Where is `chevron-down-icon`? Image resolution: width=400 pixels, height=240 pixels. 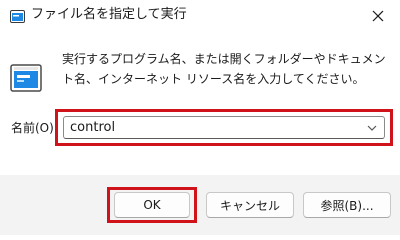
chevron-down-icon is located at coordinates (372, 128).